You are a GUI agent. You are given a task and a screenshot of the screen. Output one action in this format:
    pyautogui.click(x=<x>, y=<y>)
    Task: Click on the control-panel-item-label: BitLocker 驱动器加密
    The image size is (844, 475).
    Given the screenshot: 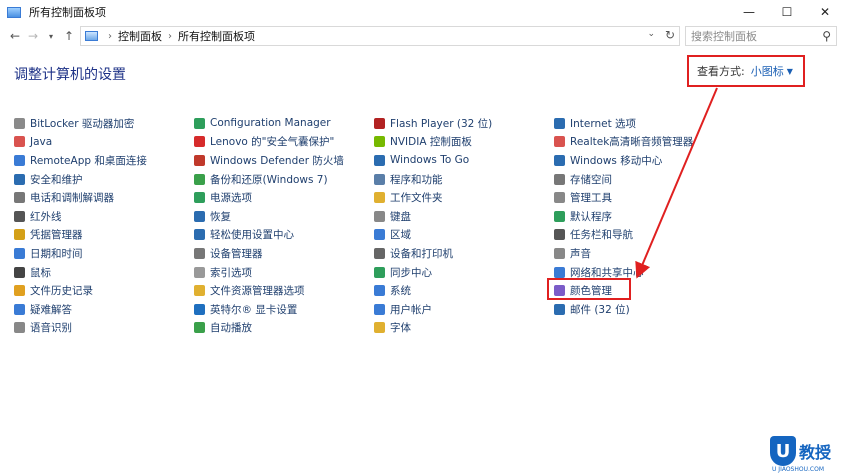 What is the action you would take?
    pyautogui.click(x=82, y=123)
    